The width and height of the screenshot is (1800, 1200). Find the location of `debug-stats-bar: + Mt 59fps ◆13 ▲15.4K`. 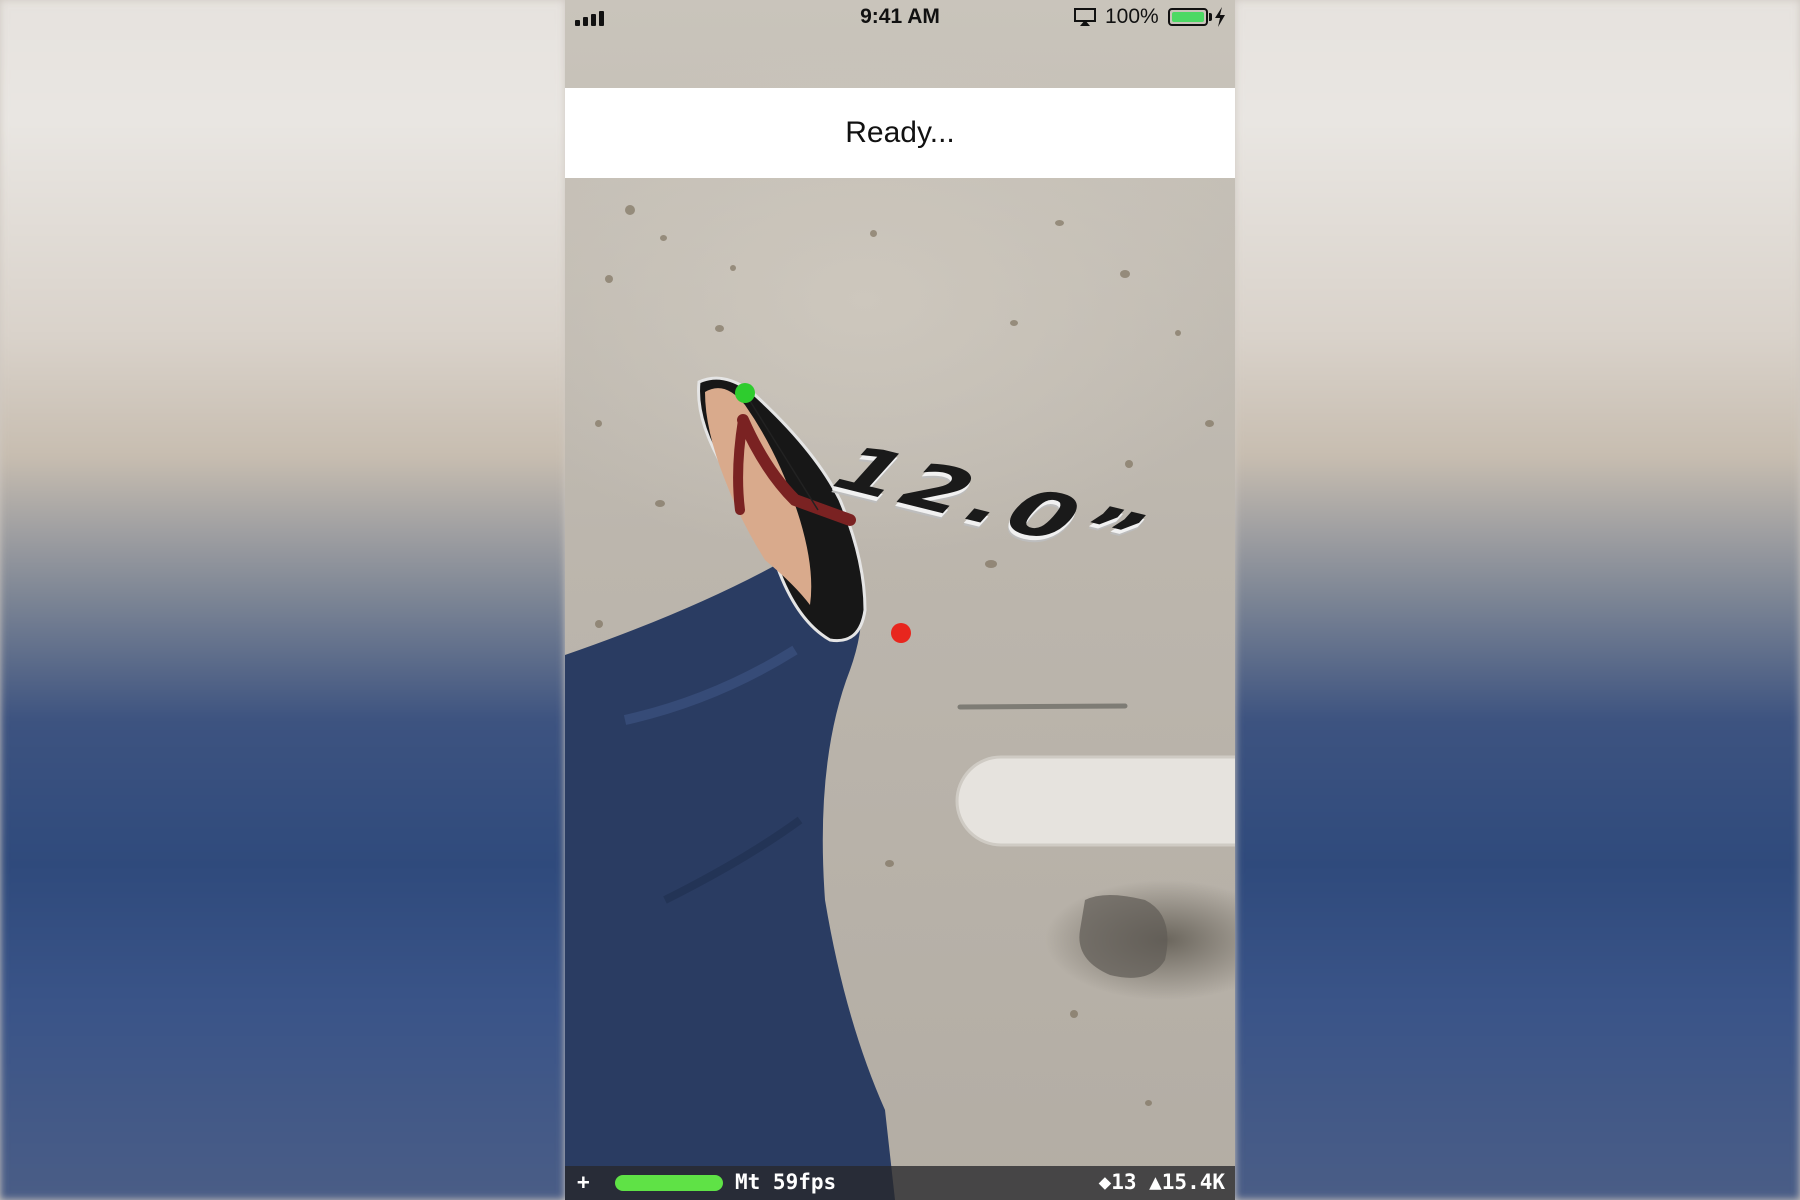

debug-stats-bar: + Mt 59fps ◆13 ▲15.4K is located at coordinates (900, 1183).